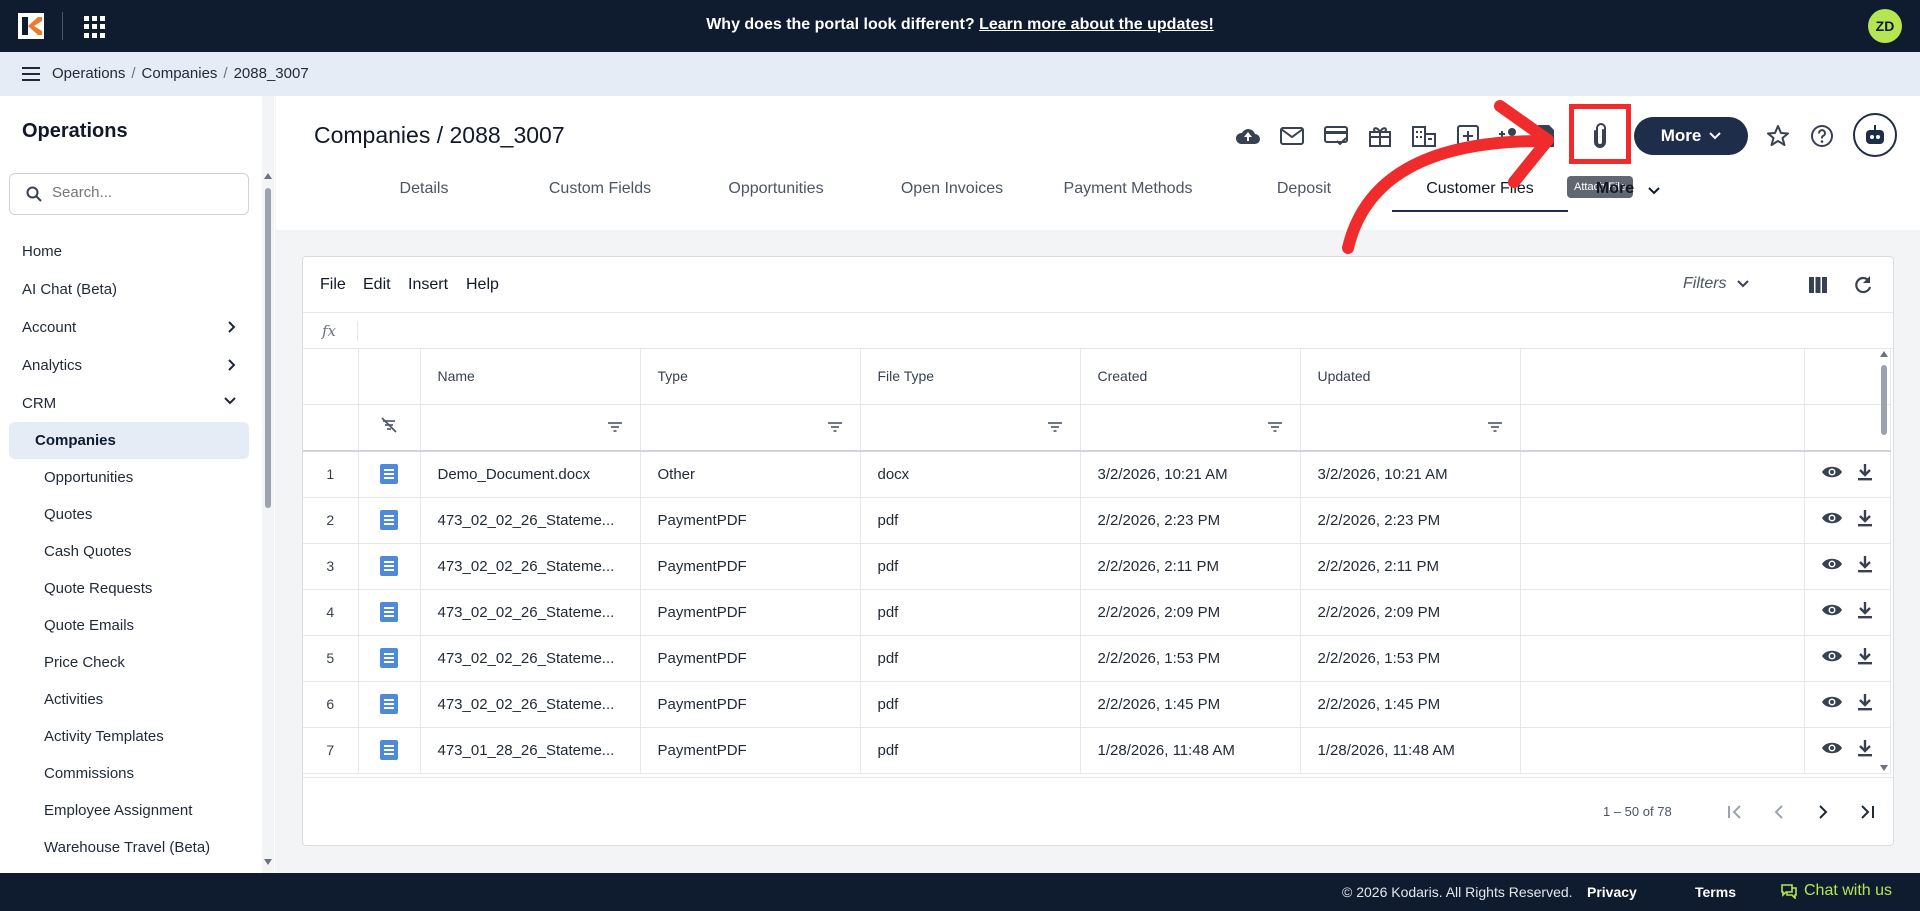 The height and width of the screenshot is (911, 1920). Describe the element at coordinates (1190, 750) in the screenshot. I see `cell-created: 1/28/2026, 11:48 AM` at that location.